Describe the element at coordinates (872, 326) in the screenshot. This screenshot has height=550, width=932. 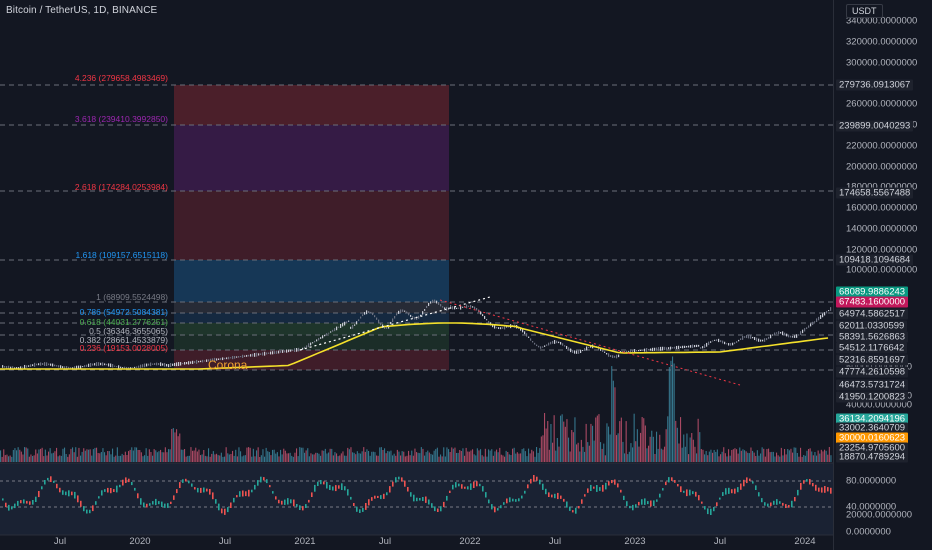
I see `price-badge: 62011.0330599` at that location.